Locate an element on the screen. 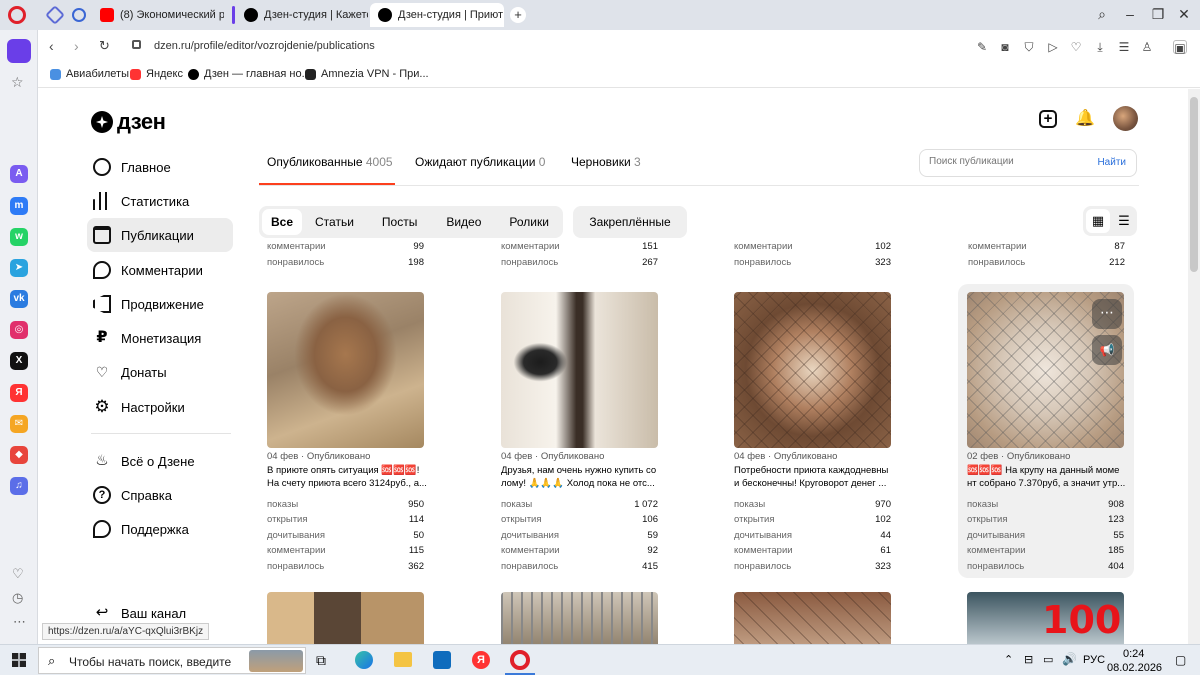  nav-monetizaciya: ₽ Монетизация is located at coordinates (160, 338).